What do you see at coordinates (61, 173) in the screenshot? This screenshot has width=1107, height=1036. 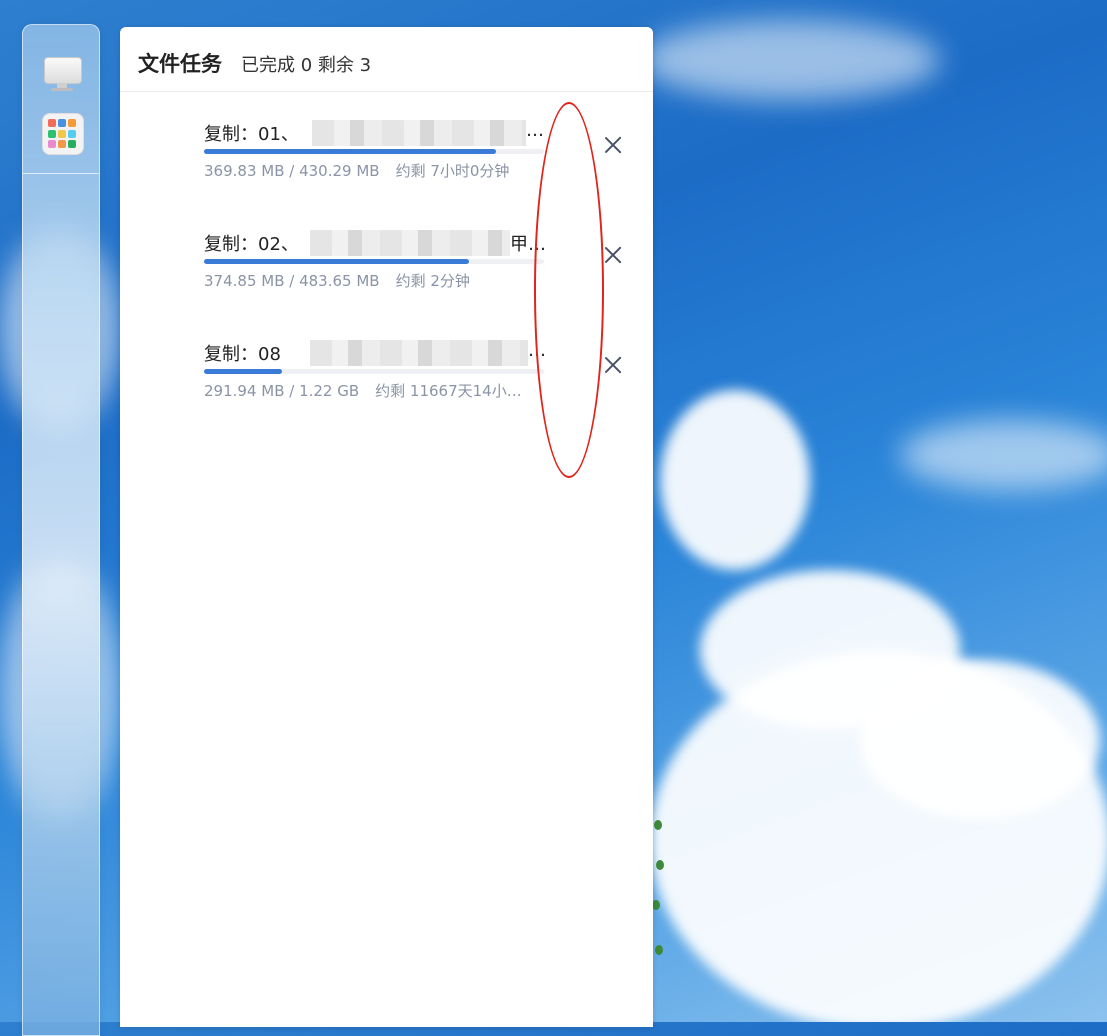 I see `dock-divider` at bounding box center [61, 173].